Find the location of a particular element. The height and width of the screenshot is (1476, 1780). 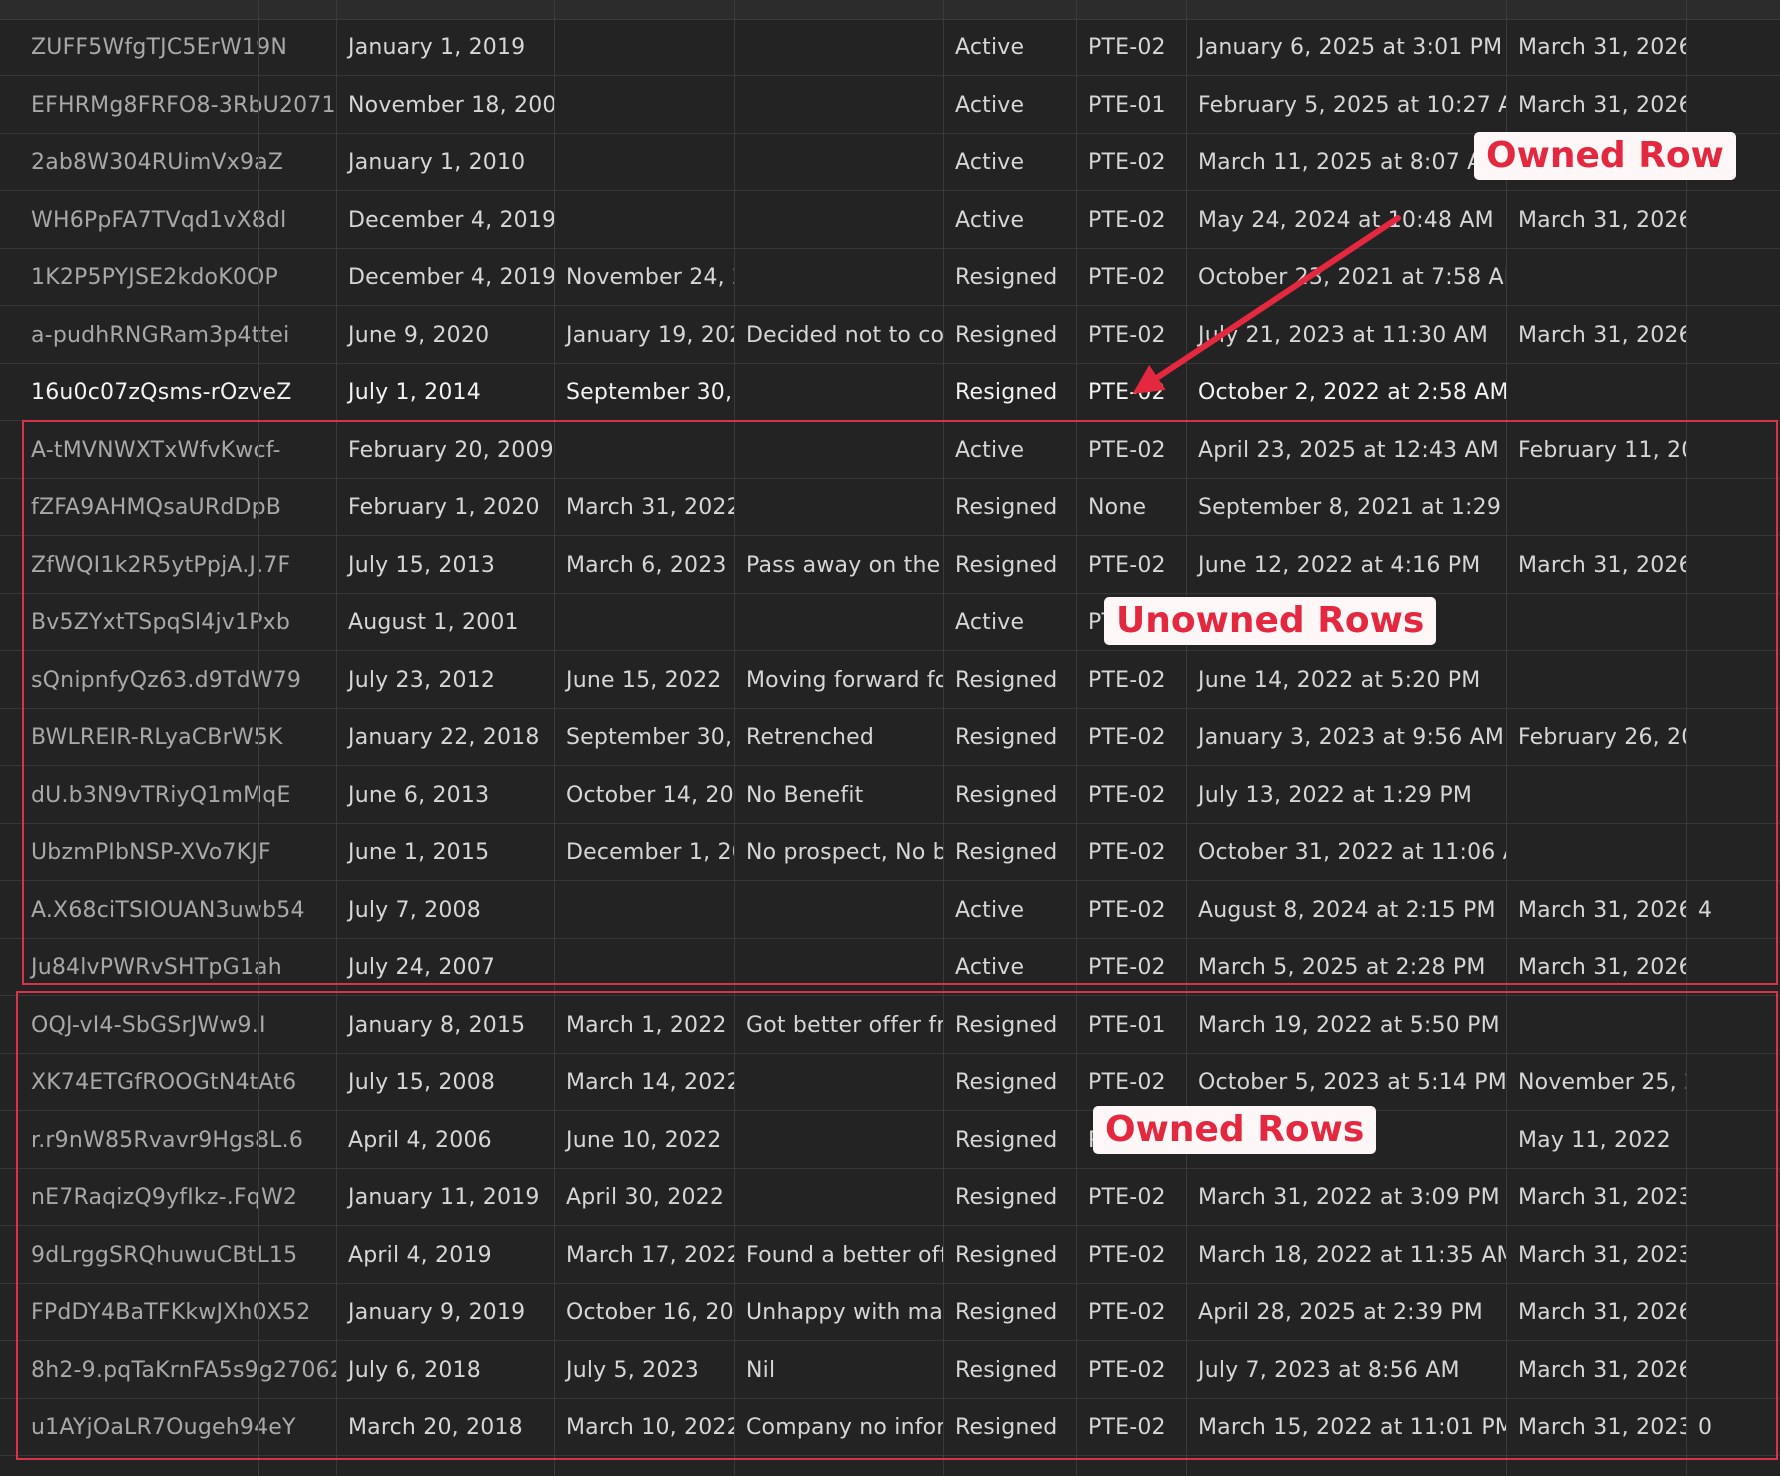

owned-row-label: Owned Row is located at coordinates (1605, 156).